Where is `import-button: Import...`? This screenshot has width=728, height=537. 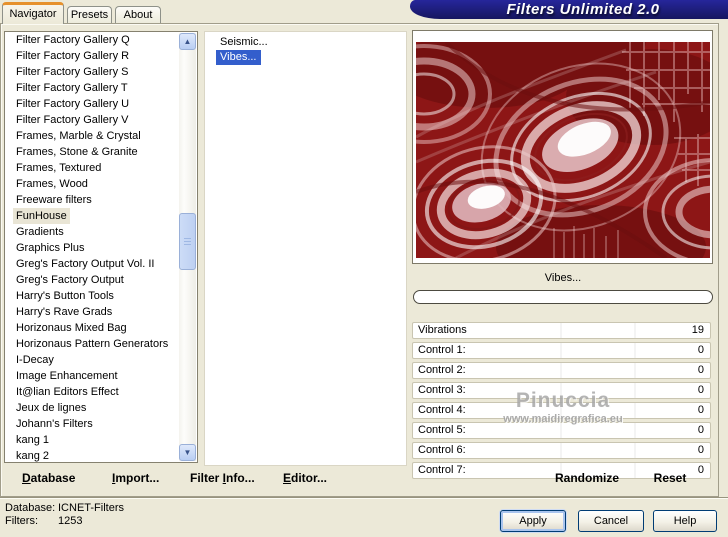 import-button: Import... is located at coordinates (135, 478).